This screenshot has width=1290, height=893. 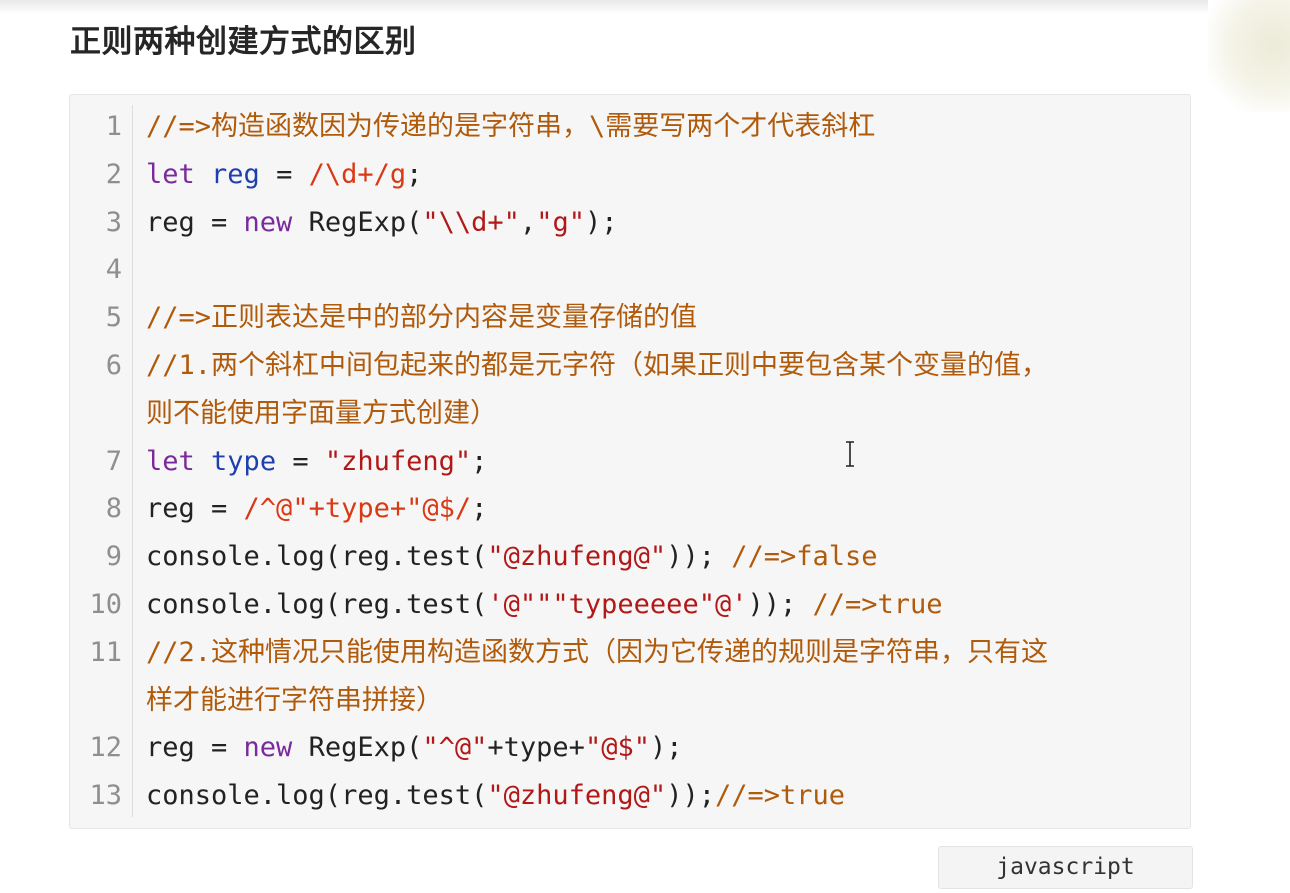 I want to click on code-token: //=>false, so click(x=804, y=557).